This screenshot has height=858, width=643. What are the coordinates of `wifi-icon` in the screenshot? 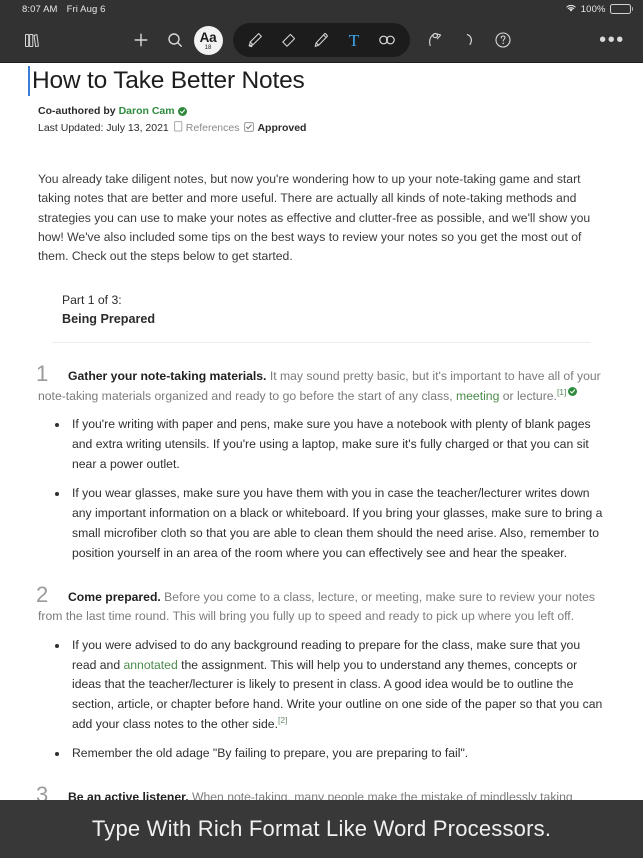 It's located at (571, 9).